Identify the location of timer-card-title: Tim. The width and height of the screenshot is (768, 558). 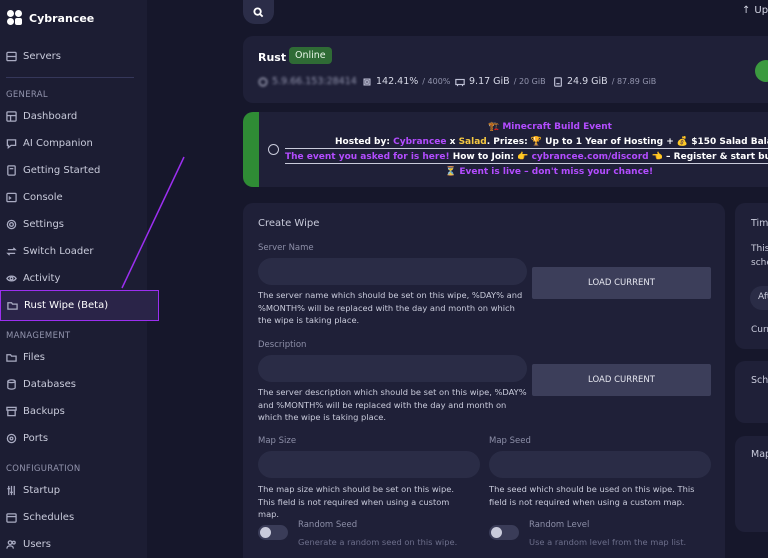
(759, 223).